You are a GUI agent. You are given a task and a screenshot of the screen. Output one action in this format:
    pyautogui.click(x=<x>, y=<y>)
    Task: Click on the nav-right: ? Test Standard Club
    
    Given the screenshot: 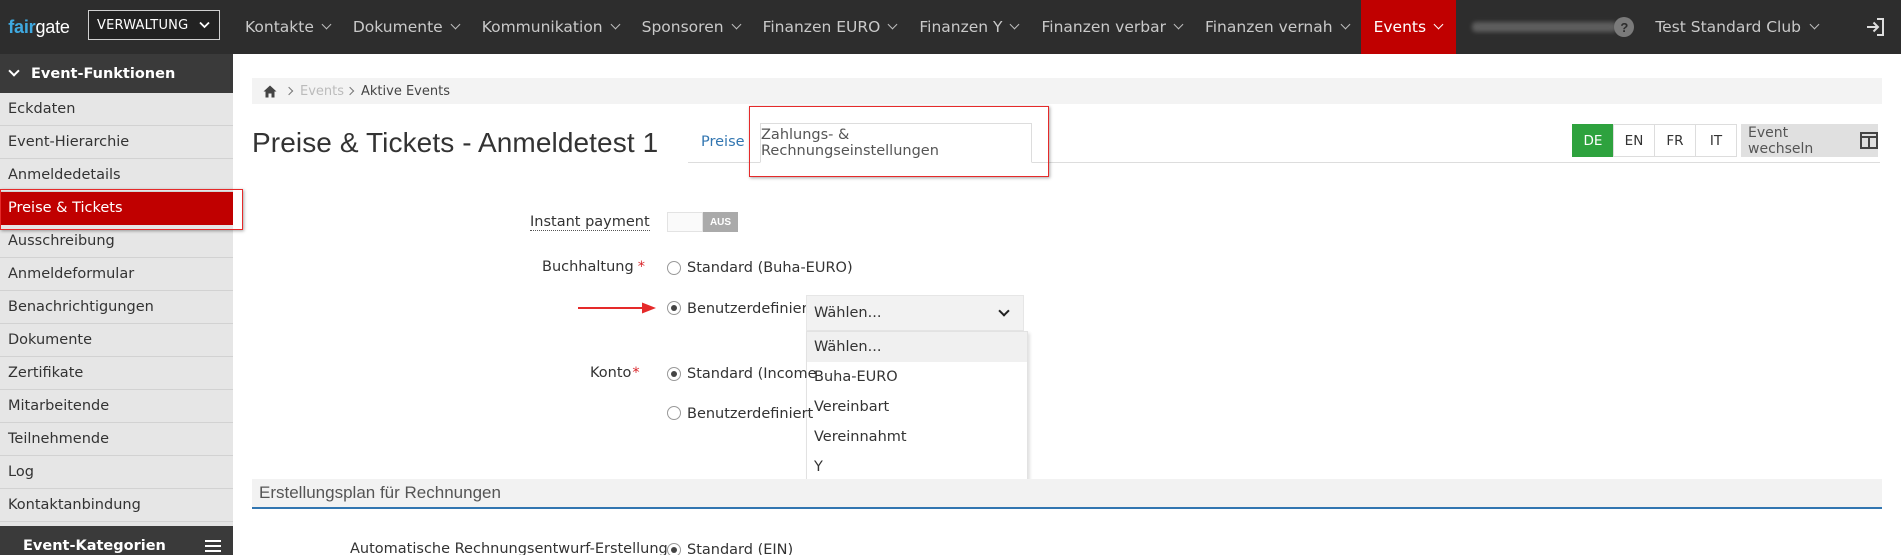 What is the action you would take?
    pyautogui.click(x=1757, y=27)
    